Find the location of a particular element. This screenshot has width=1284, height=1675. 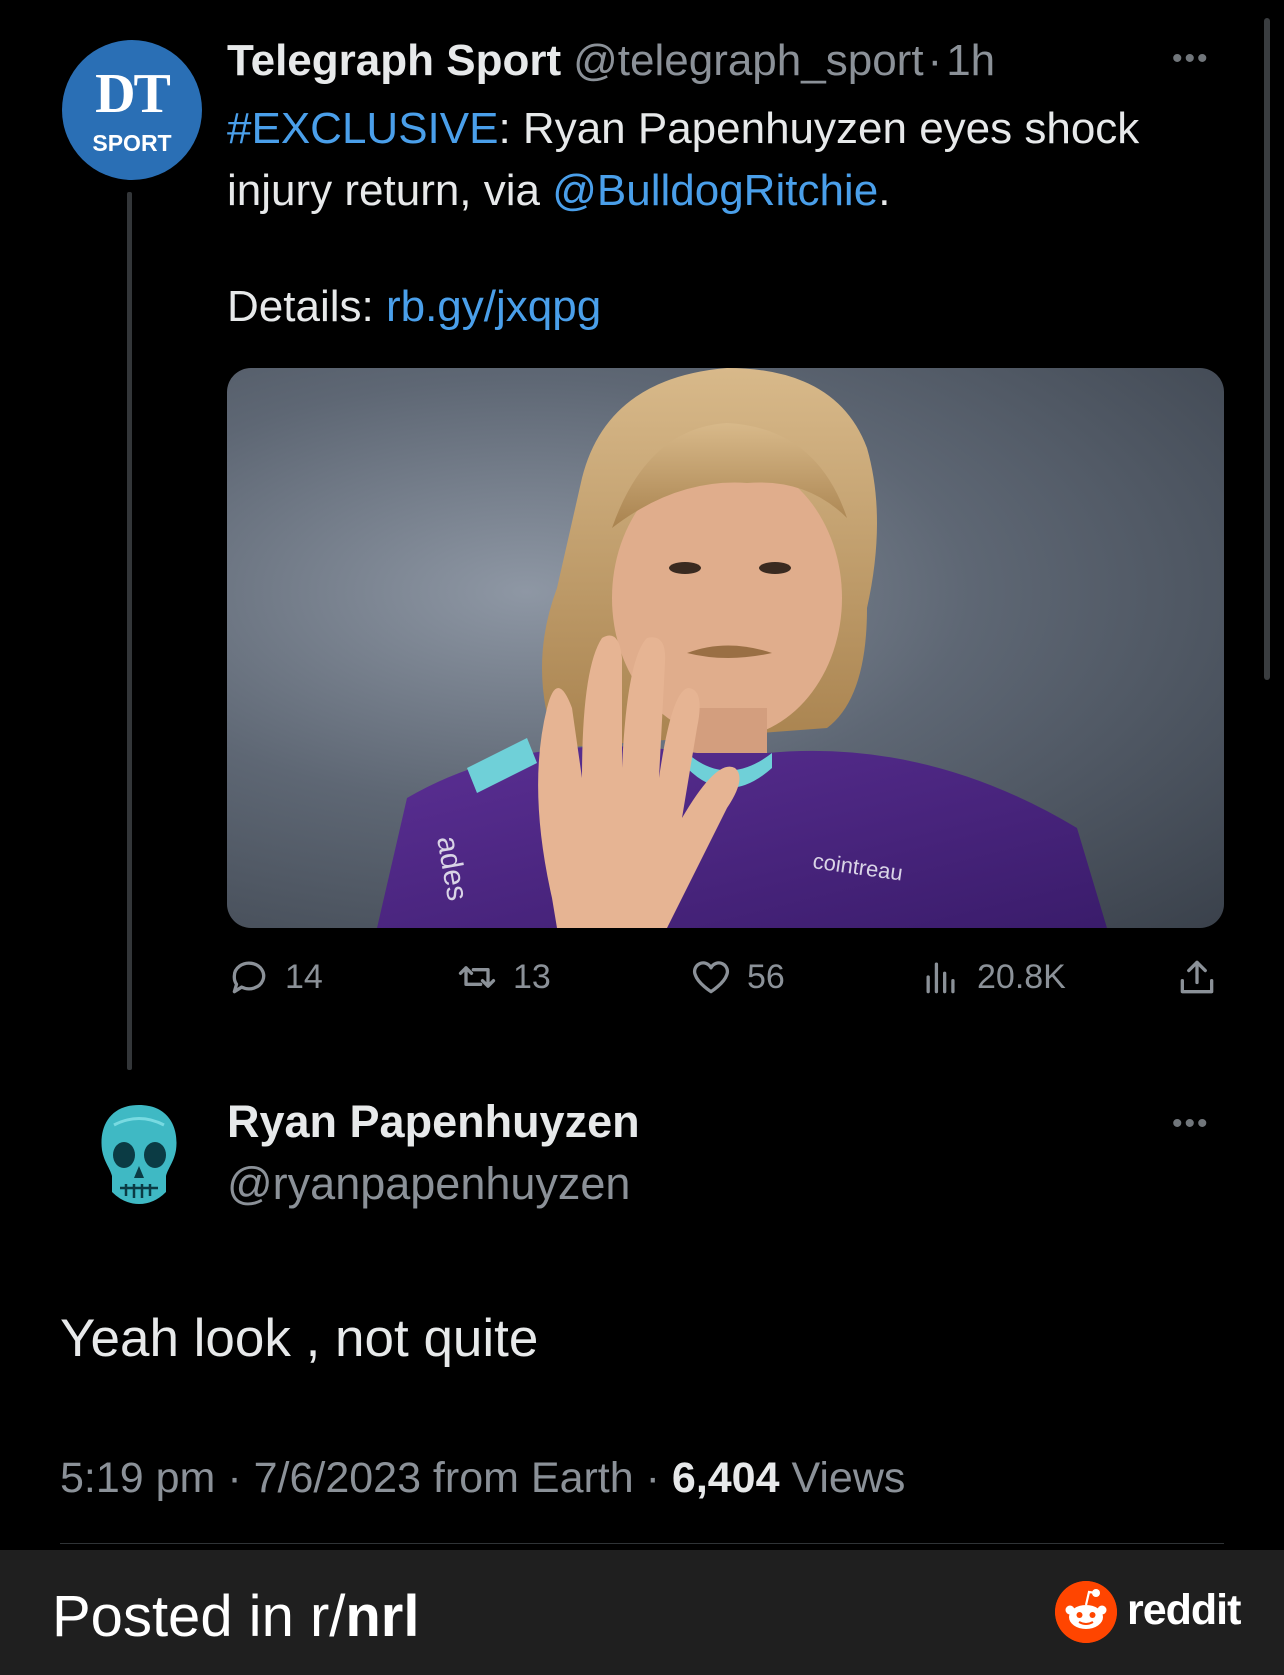

details-link: rb.gy/jxqpg is located at coordinates (493, 306).